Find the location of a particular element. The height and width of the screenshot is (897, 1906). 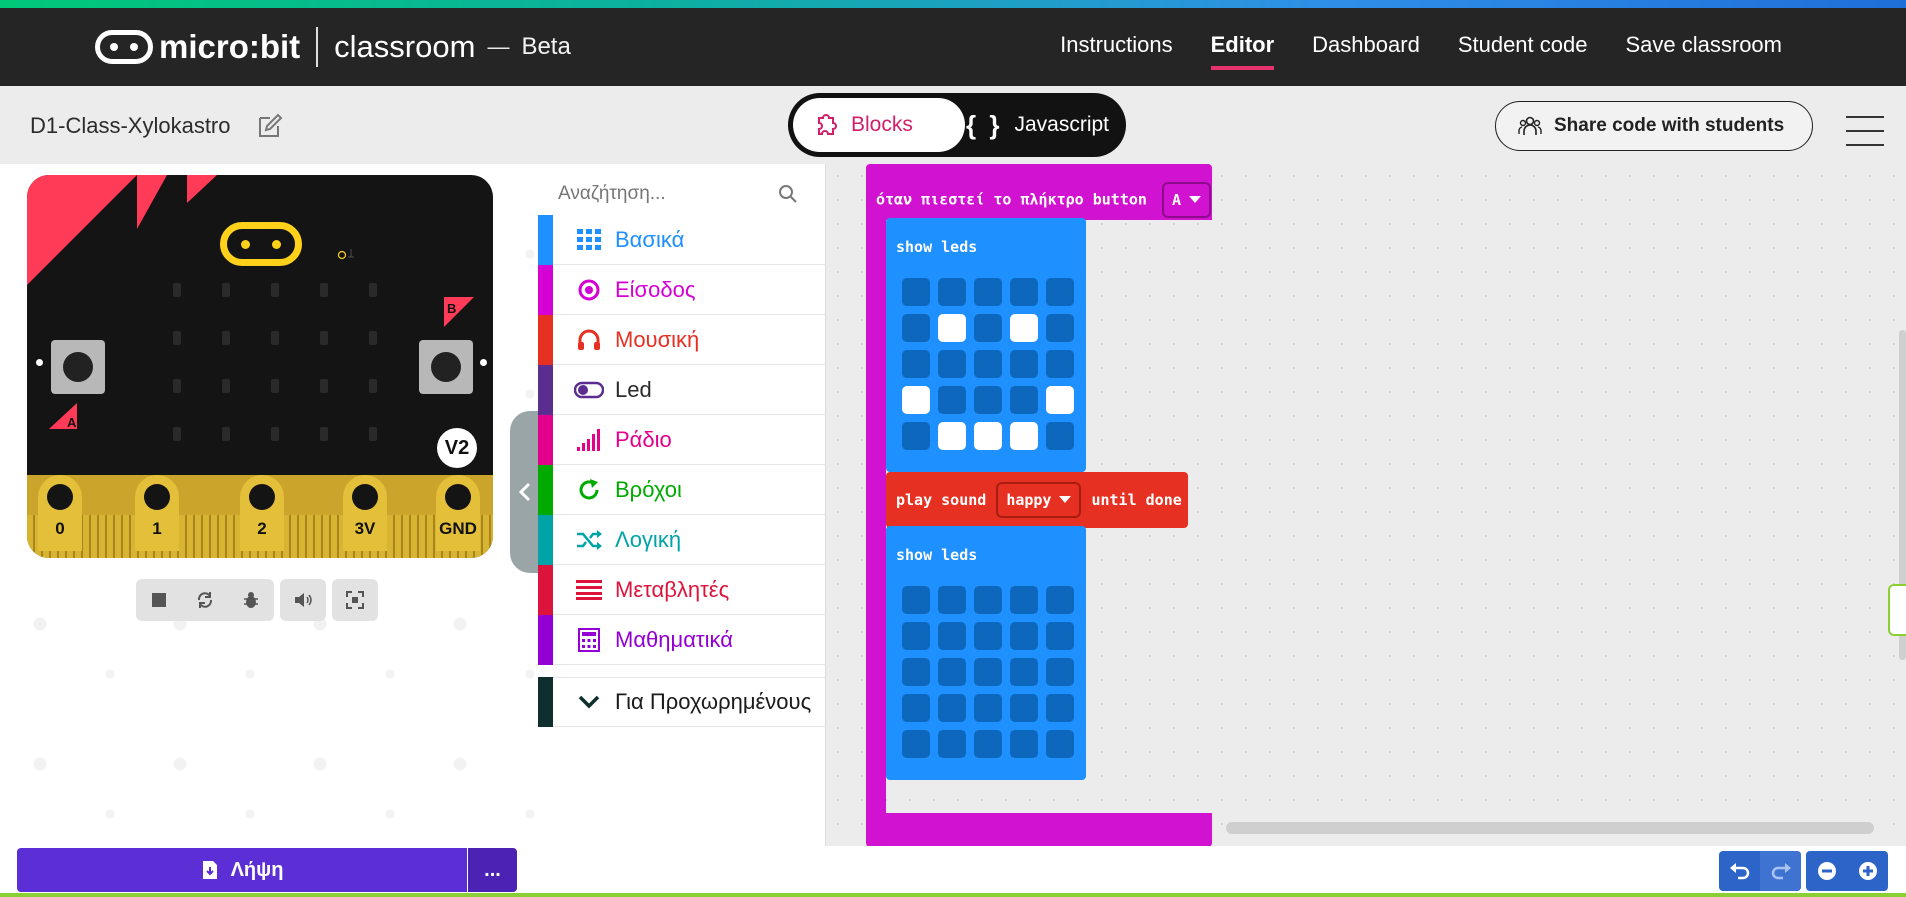

category-music: Μουσική is located at coordinates (682, 339).